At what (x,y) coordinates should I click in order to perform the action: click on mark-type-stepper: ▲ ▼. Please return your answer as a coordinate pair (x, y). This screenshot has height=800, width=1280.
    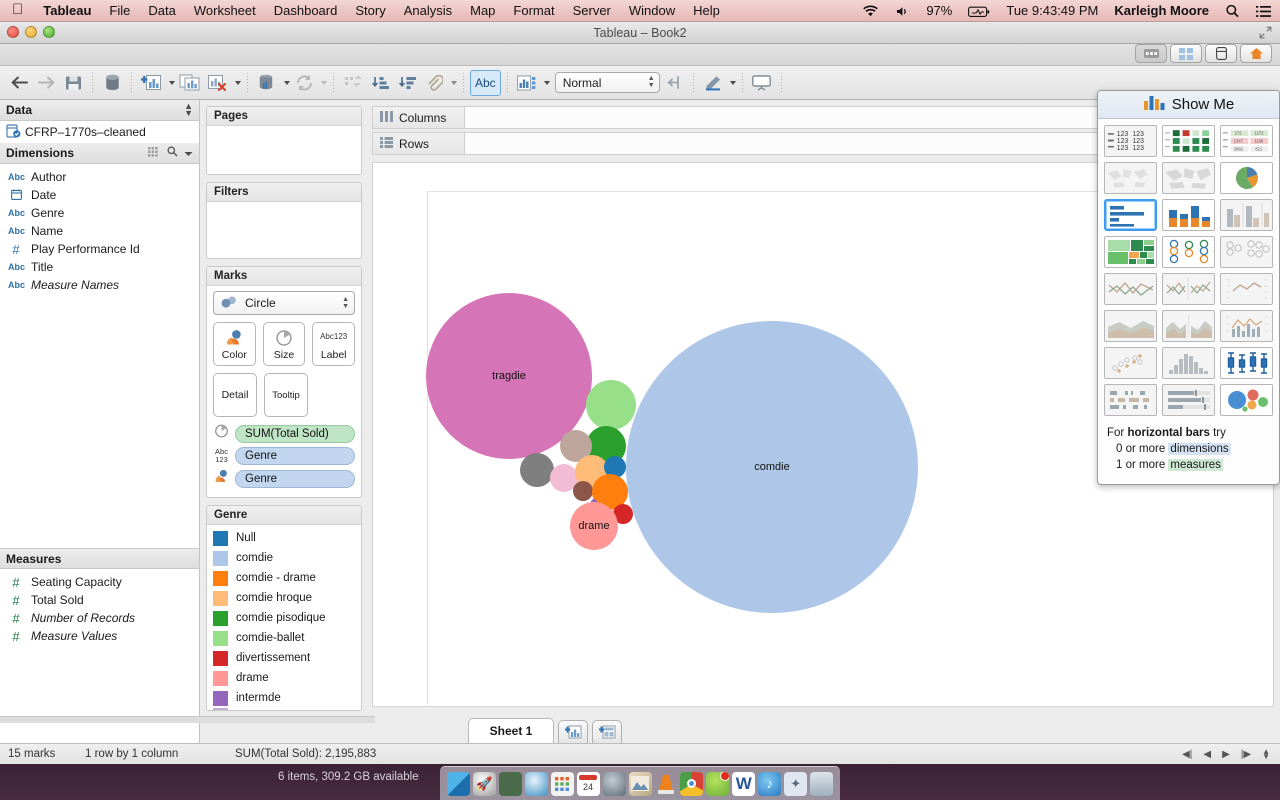
    Looking at the image, I should click on (345, 303).